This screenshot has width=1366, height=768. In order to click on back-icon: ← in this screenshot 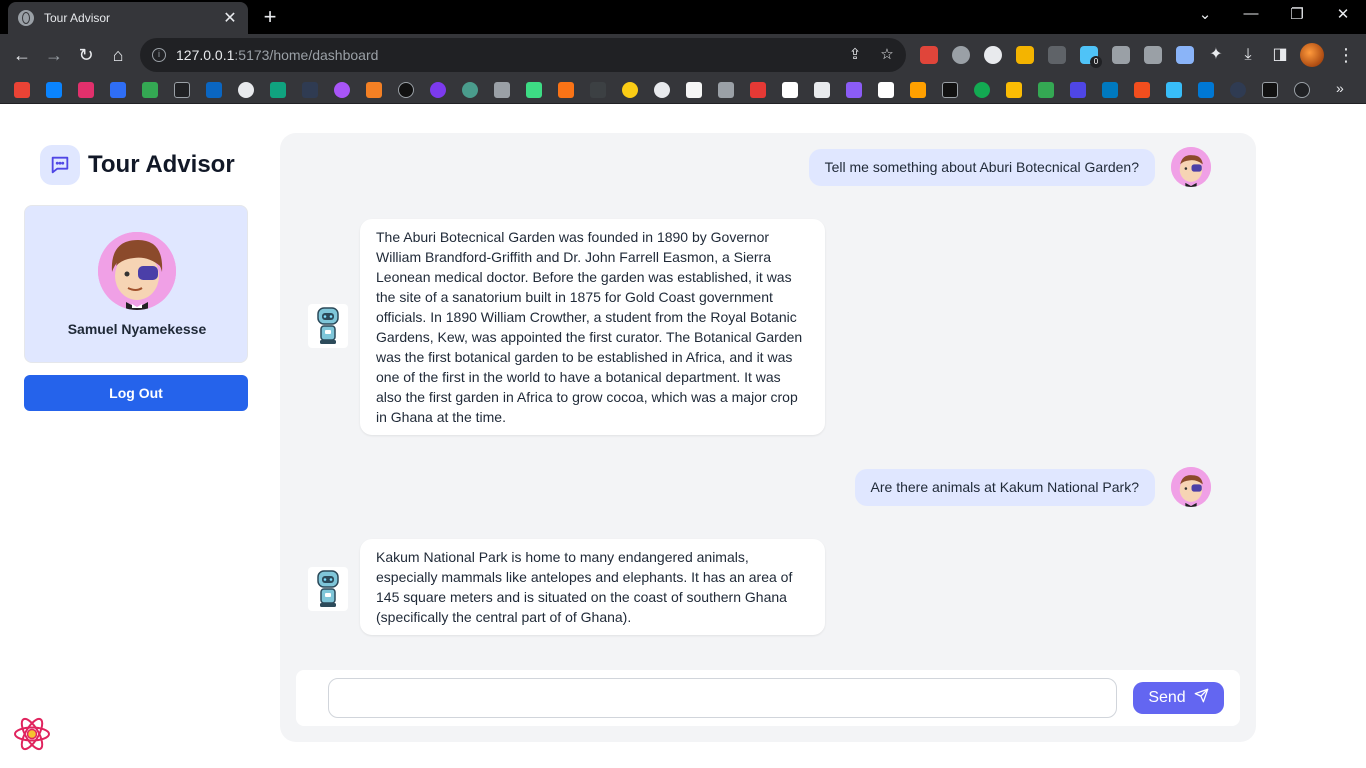, I will do `click(22, 55)`.